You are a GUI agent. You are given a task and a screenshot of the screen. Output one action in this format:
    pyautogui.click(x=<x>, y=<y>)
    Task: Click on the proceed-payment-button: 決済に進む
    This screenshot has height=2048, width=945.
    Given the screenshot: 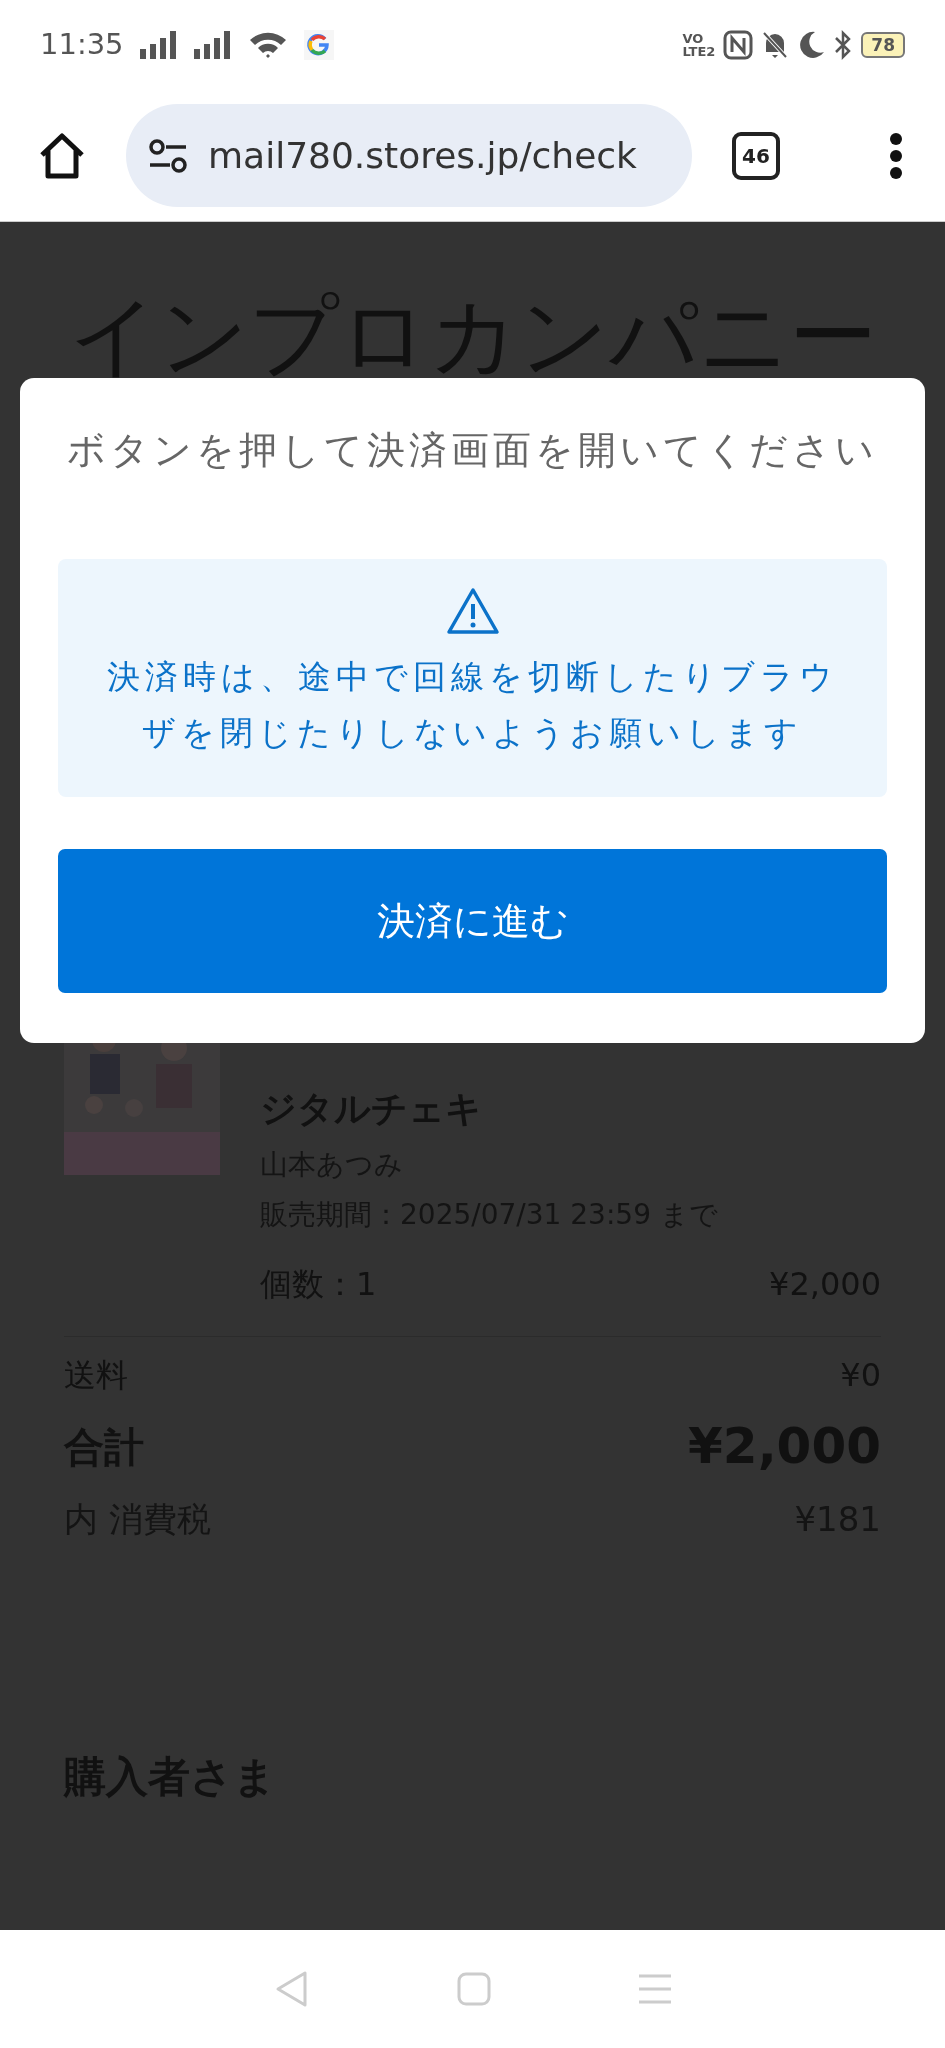 What is the action you would take?
    pyautogui.click(x=472, y=921)
    